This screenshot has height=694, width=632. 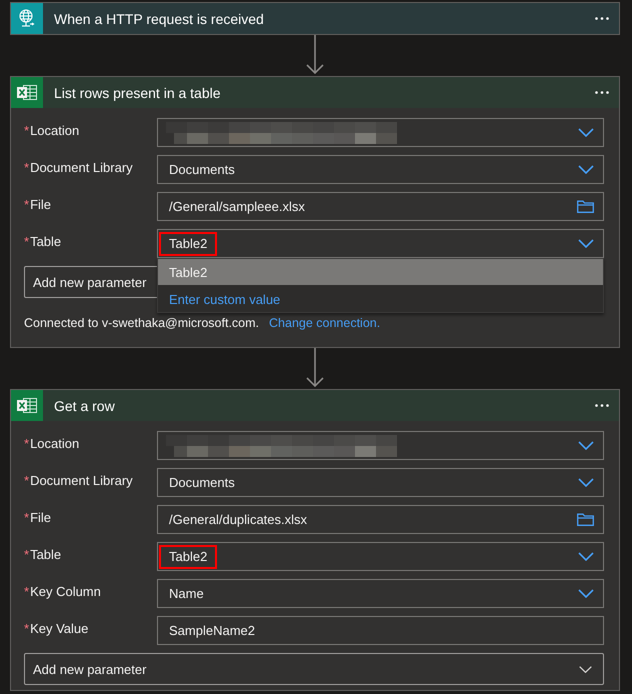 What do you see at coordinates (315, 92) in the screenshot?
I see `card-header: List rows present in a table` at bounding box center [315, 92].